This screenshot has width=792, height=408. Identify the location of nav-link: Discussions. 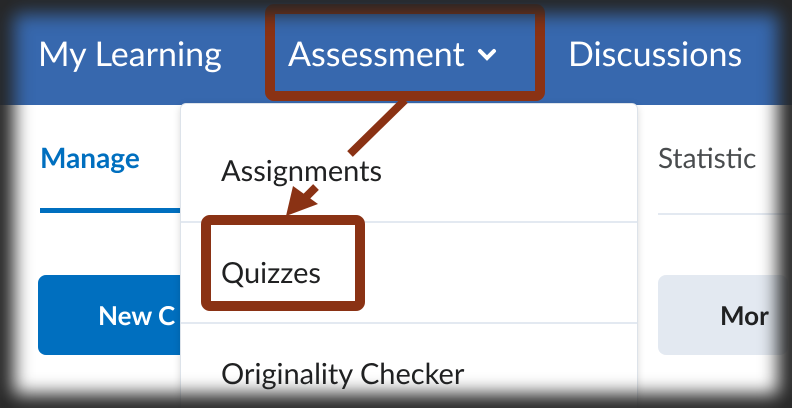
(661, 53).